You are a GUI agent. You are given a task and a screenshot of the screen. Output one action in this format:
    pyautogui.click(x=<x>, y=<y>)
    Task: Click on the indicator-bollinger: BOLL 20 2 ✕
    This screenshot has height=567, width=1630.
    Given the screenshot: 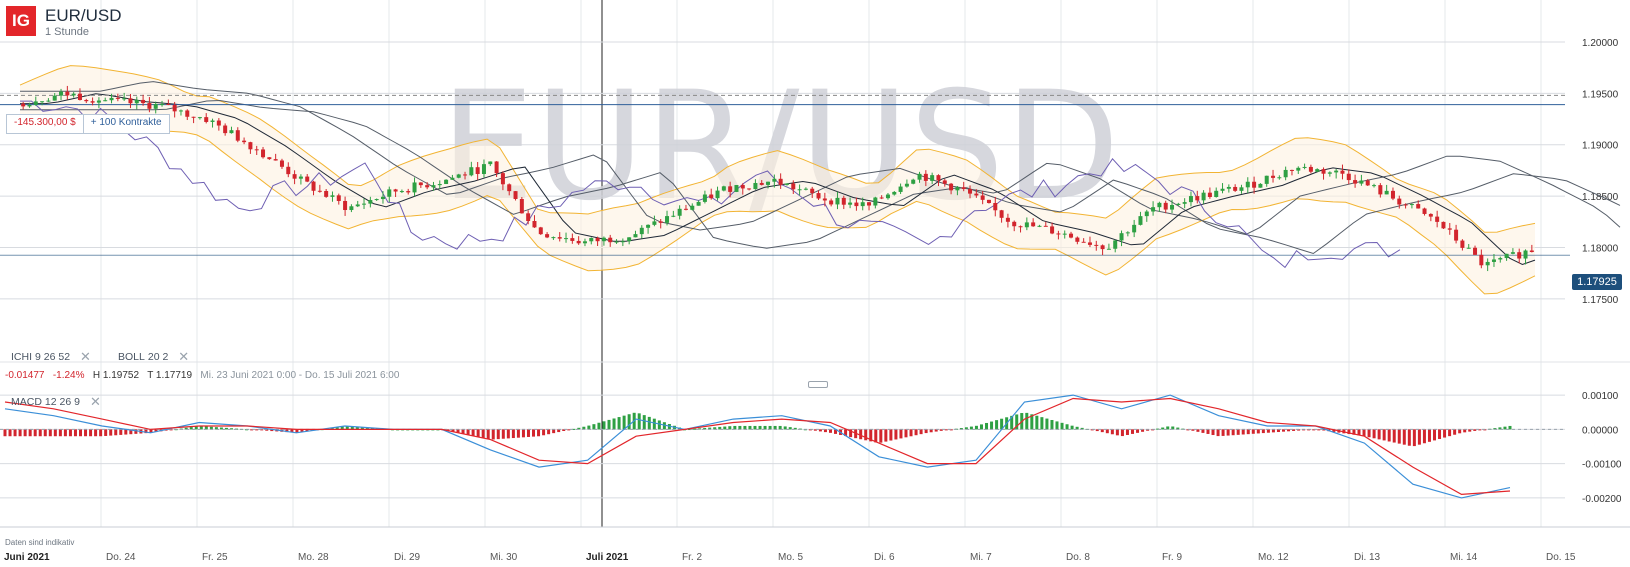 What is the action you would take?
    pyautogui.click(x=153, y=357)
    